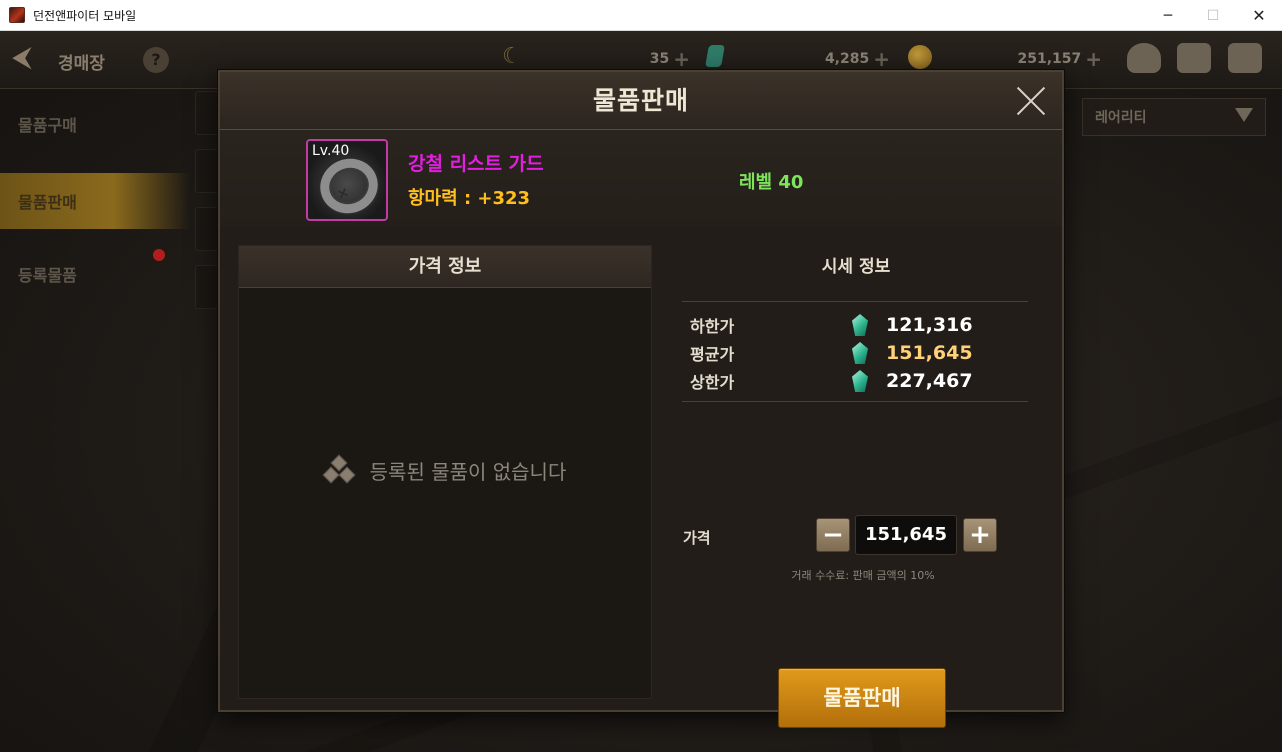 The width and height of the screenshot is (1282, 752). Describe the element at coordinates (1244, 115) in the screenshot. I see `dropdown-arrow-icon` at that location.